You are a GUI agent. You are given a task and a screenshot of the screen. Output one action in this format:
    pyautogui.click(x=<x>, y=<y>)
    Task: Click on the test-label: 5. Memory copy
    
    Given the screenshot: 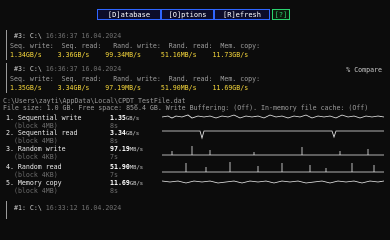 What is the action you would take?
    pyautogui.click(x=34, y=183)
    